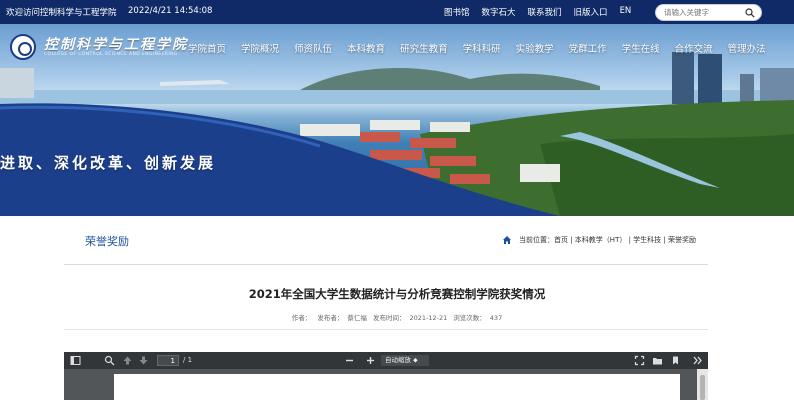 This screenshot has height=400, width=794. What do you see at coordinates (747, 48) in the screenshot?
I see `nav-regulations: 管理办法` at bounding box center [747, 48].